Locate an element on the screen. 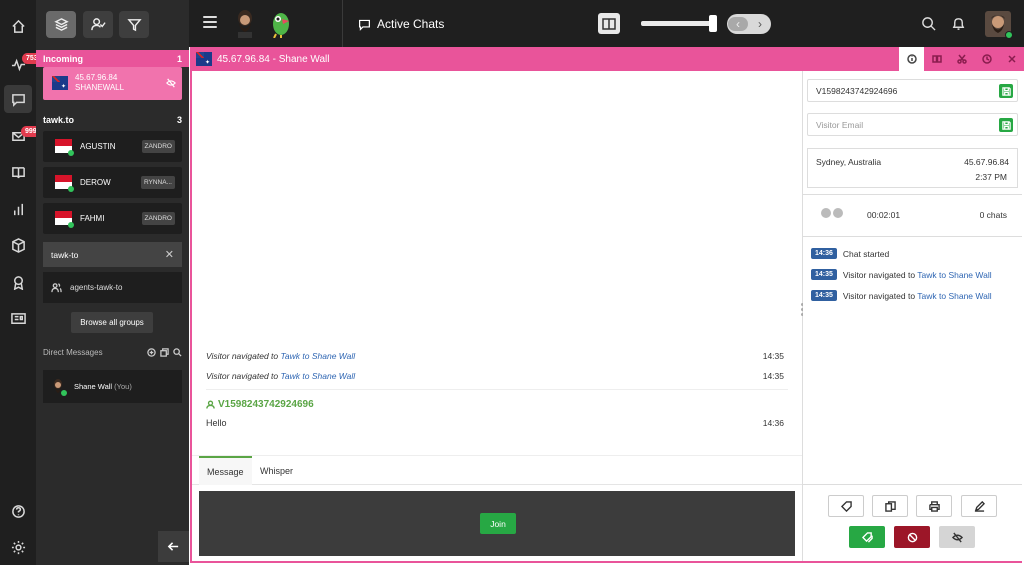  direct-messages-header: Direct Messages is located at coordinates (112, 352).